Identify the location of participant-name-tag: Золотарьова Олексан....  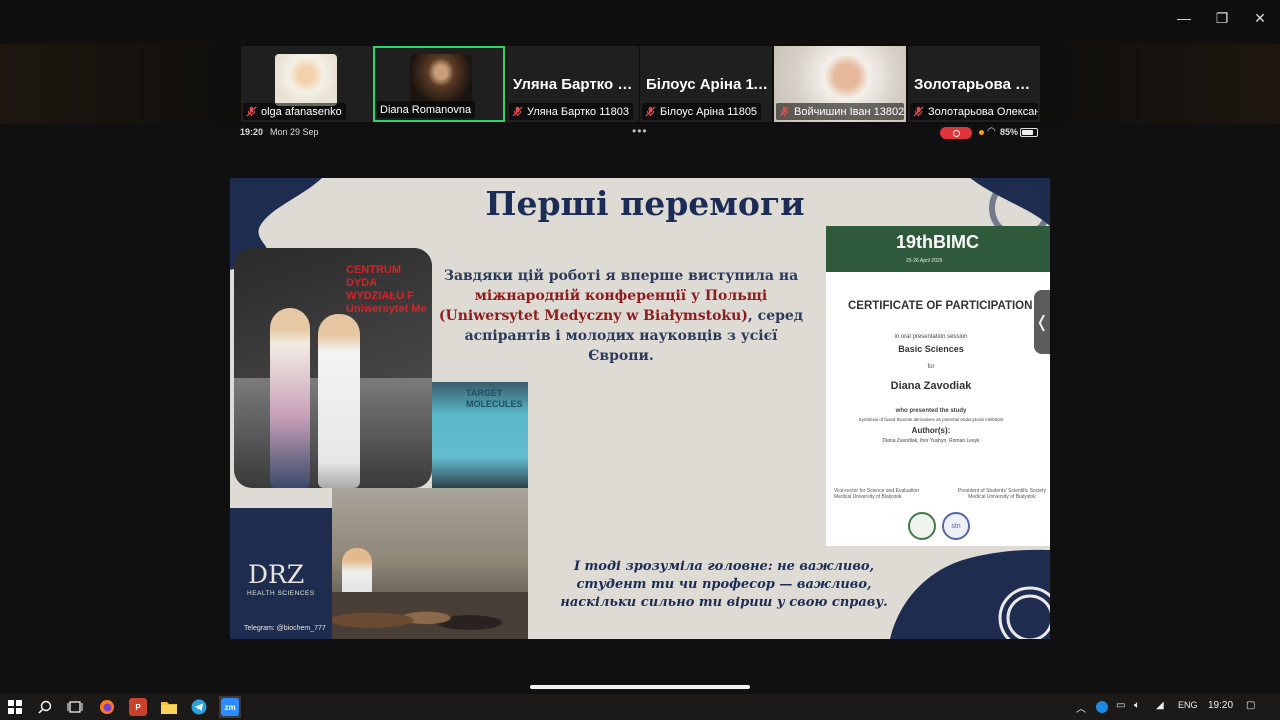
(974, 111).